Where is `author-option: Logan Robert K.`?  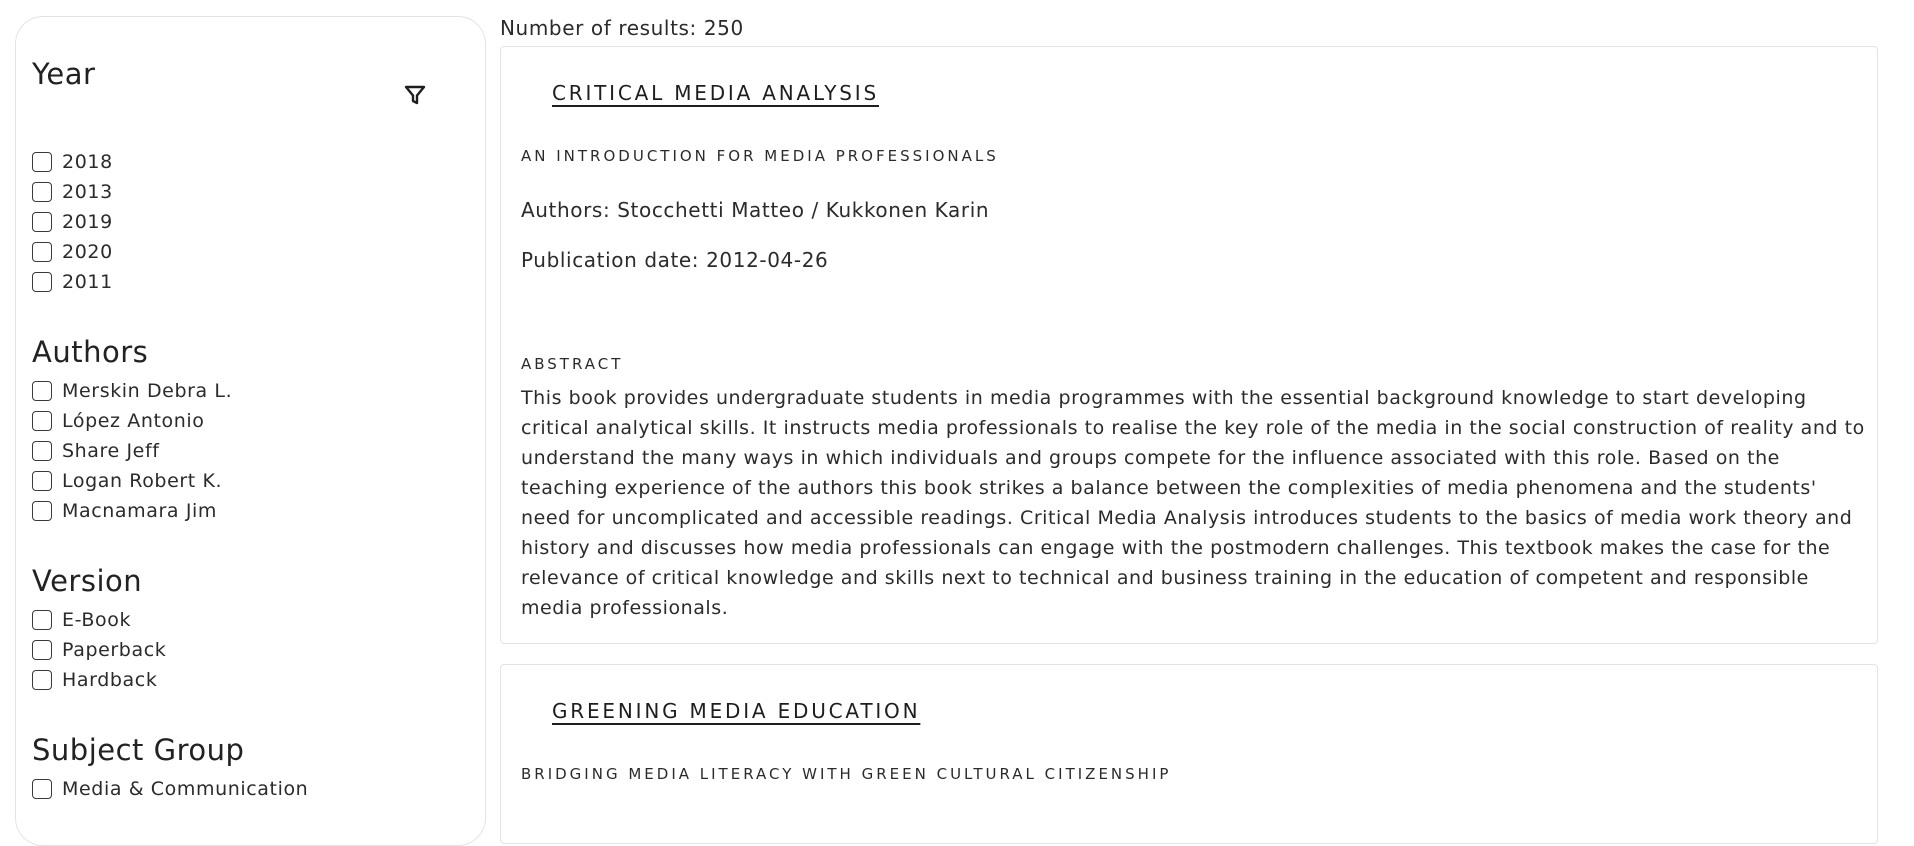 author-option: Logan Robert K. is located at coordinates (250, 481).